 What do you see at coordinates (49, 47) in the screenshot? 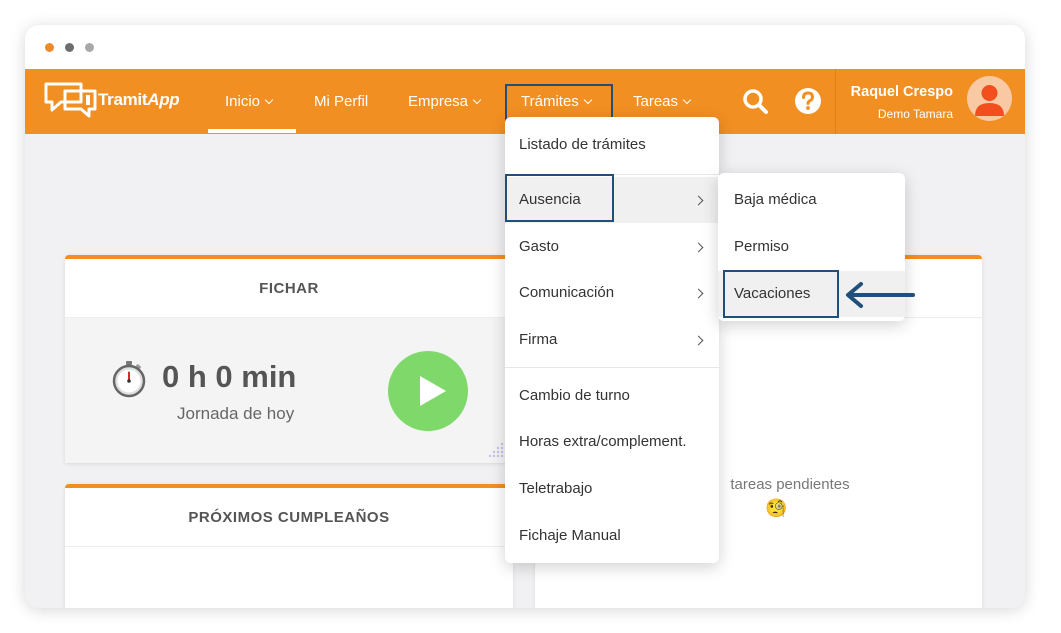
I see `window-dot-orange` at bounding box center [49, 47].